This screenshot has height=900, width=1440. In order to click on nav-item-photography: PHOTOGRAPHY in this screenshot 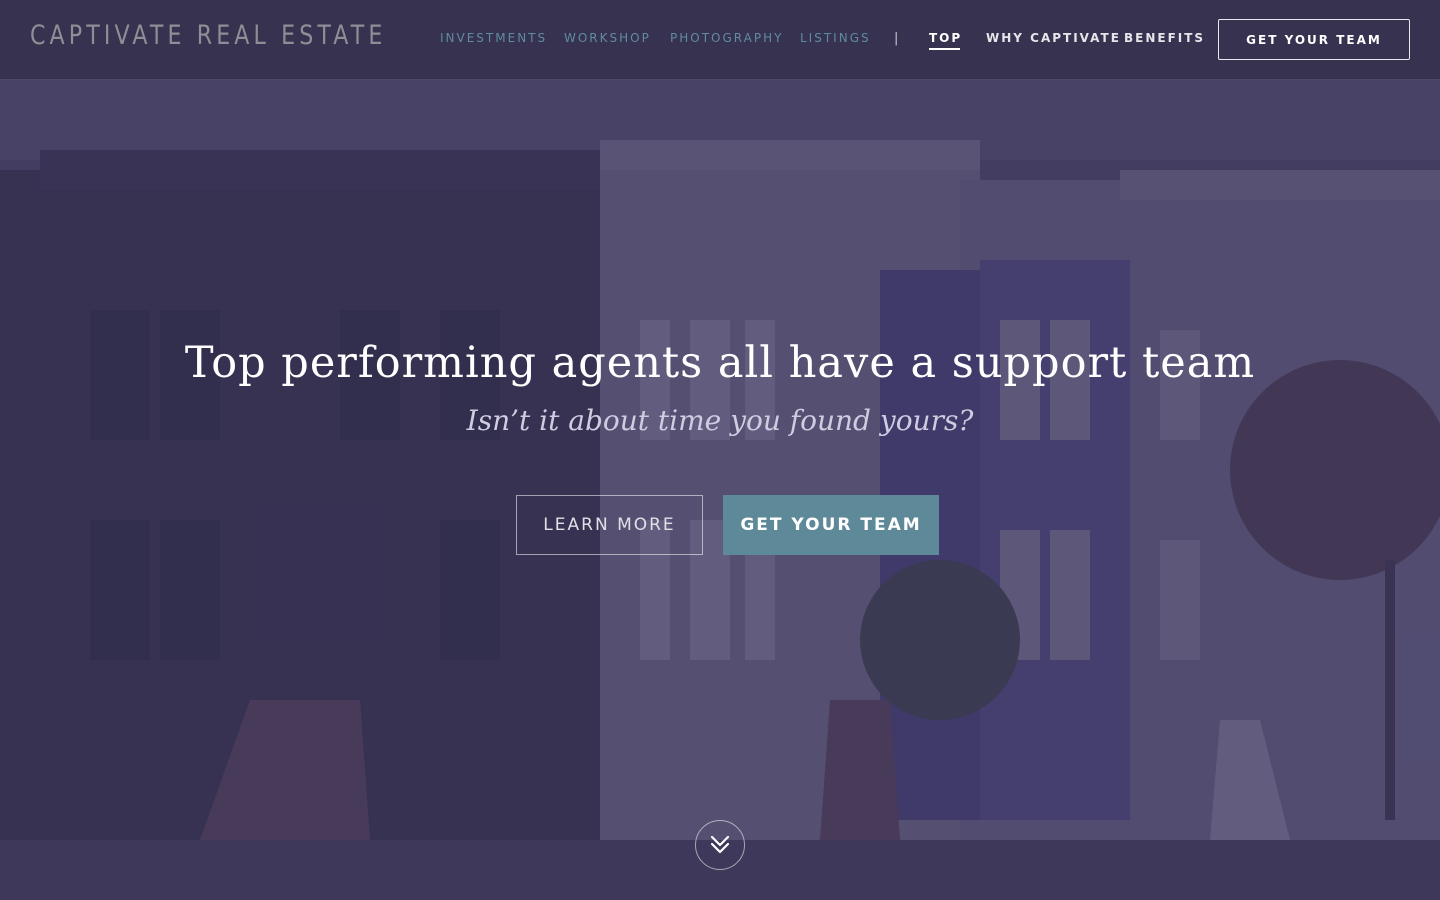, I will do `click(726, 38)`.